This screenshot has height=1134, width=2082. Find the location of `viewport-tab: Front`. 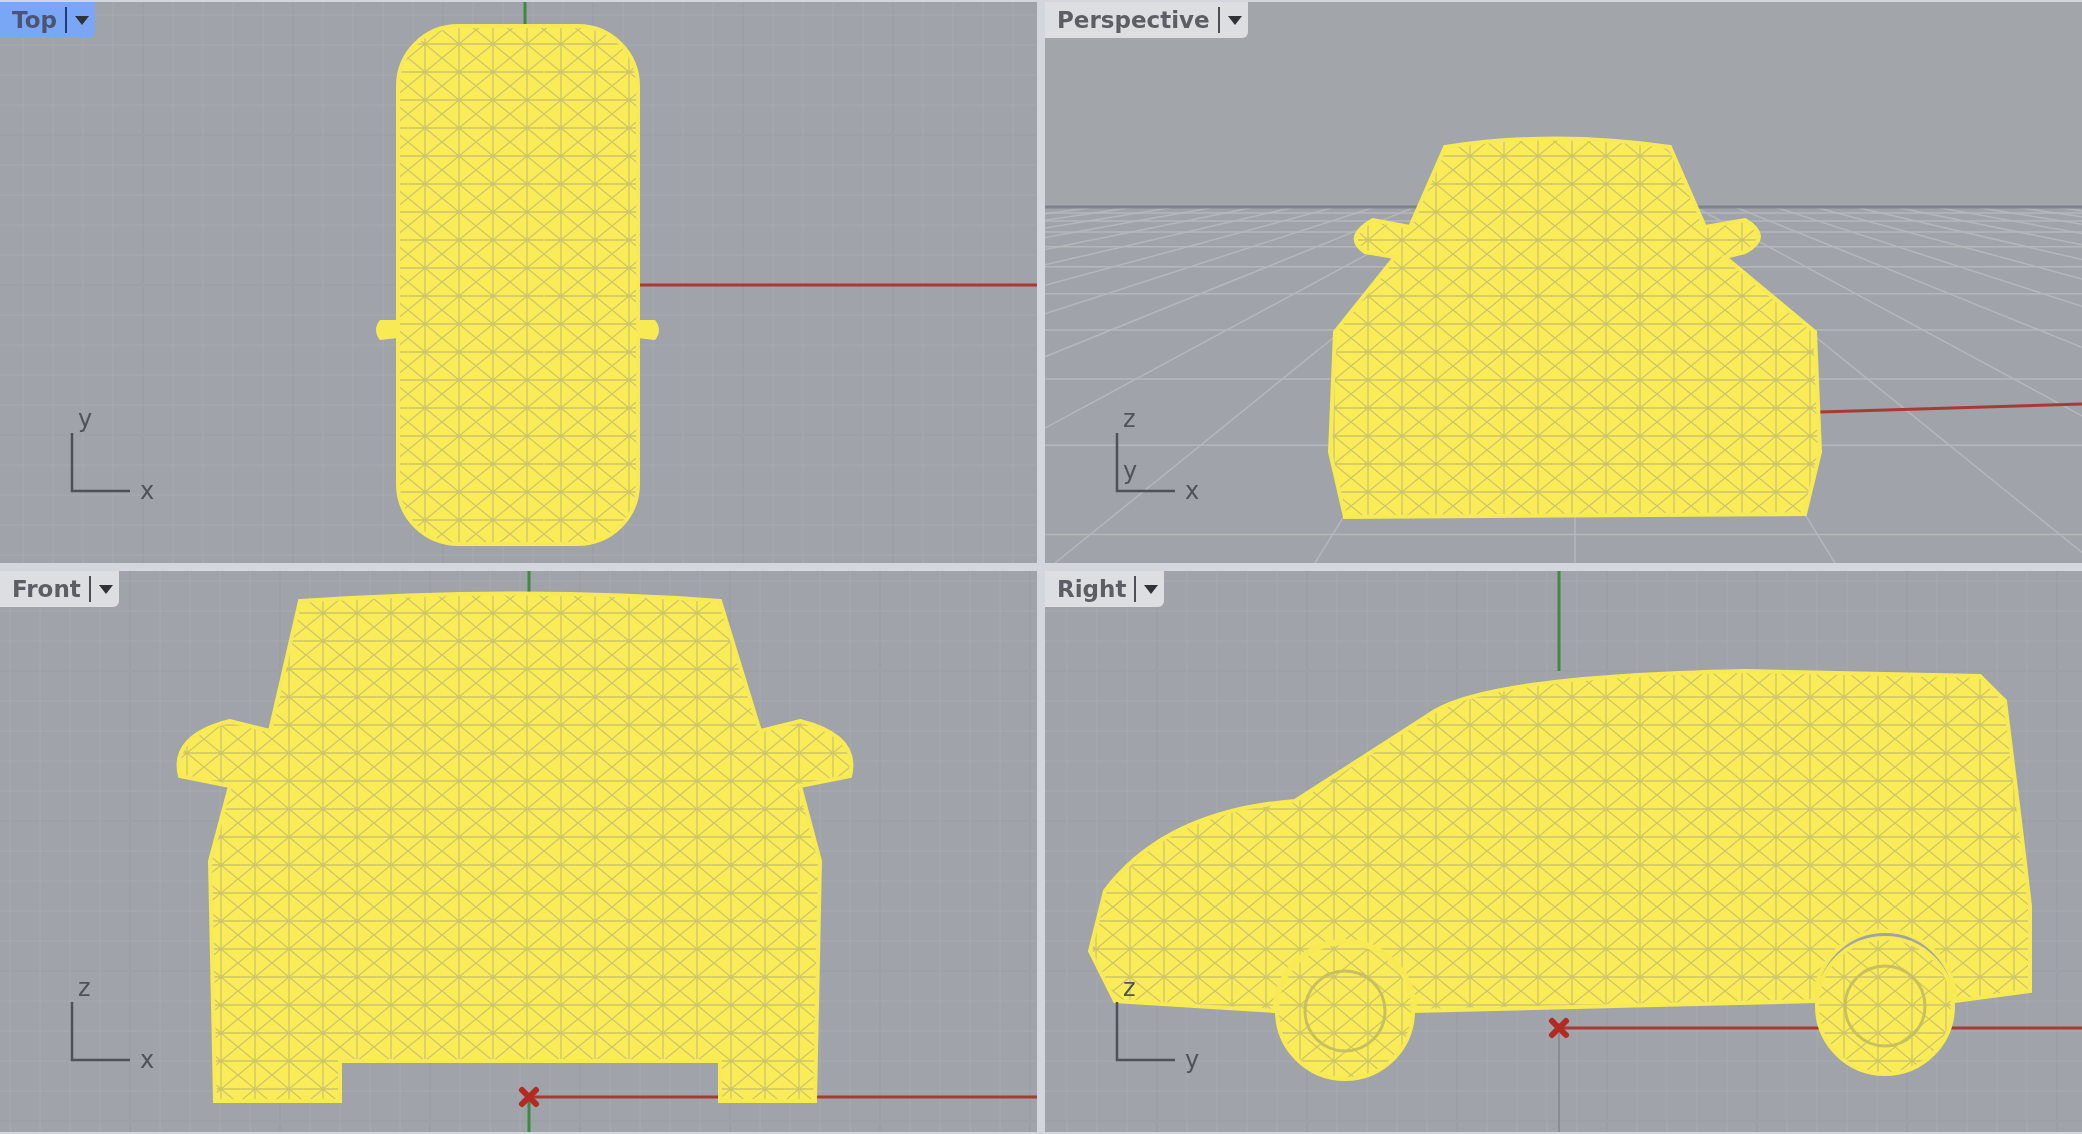

viewport-tab: Front is located at coordinates (59, 589).